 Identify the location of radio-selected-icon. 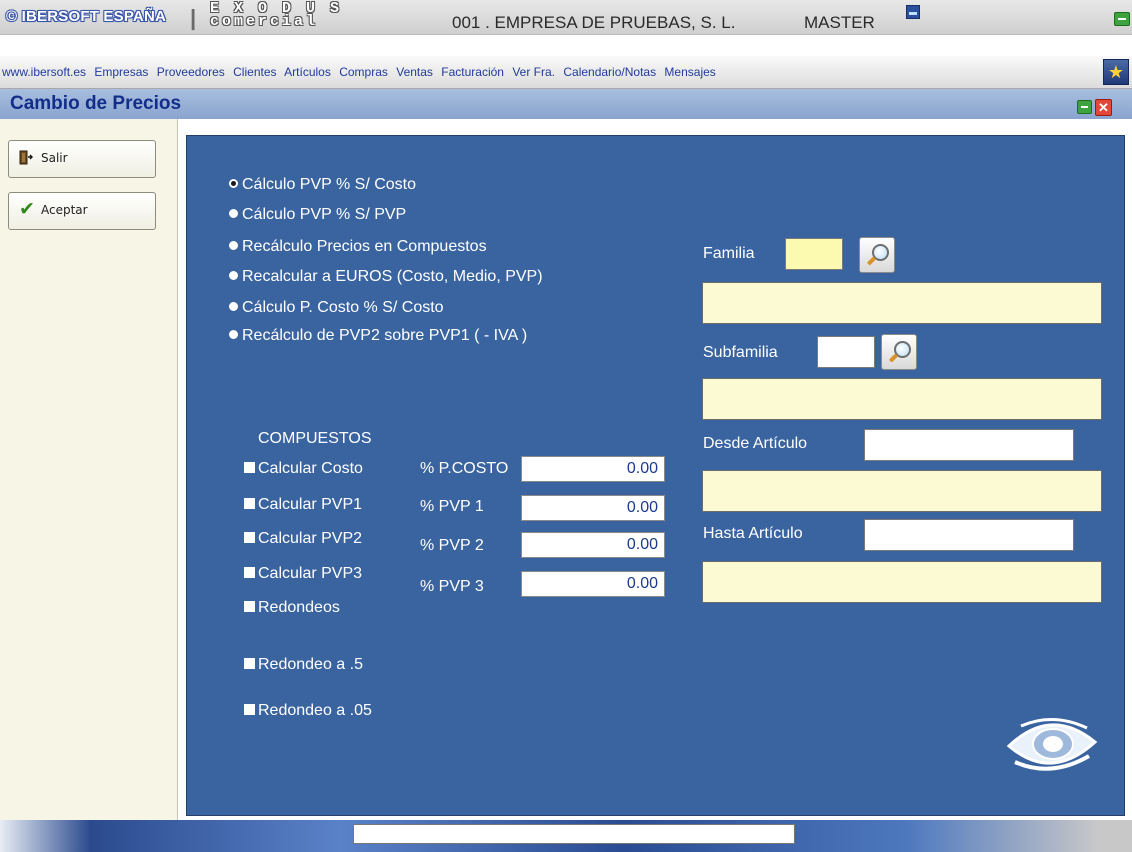
(233, 183).